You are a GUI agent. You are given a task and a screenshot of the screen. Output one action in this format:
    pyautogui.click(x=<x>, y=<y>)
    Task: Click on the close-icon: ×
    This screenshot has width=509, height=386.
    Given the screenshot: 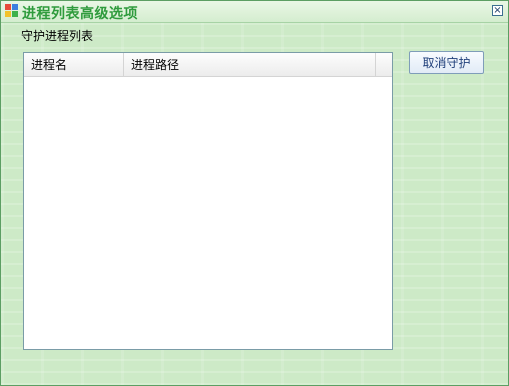 What is the action you would take?
    pyautogui.click(x=497, y=10)
    